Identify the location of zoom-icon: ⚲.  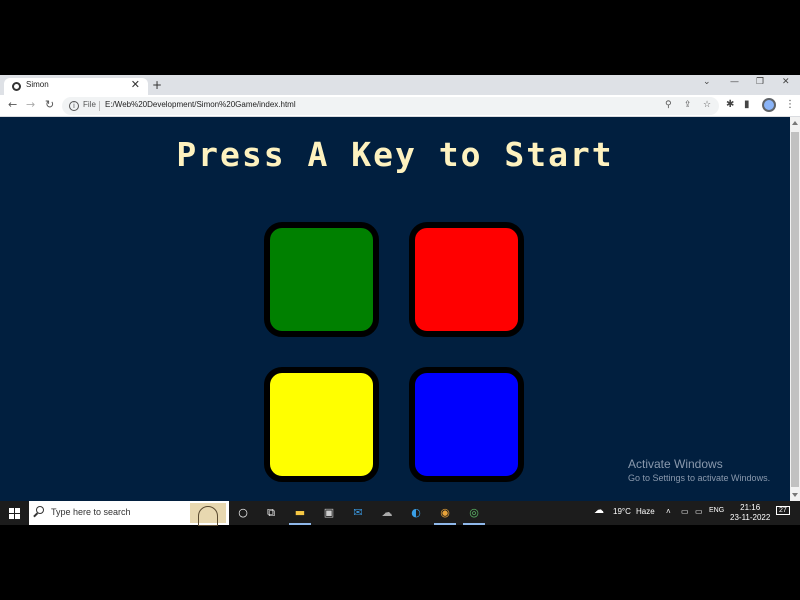
(668, 105).